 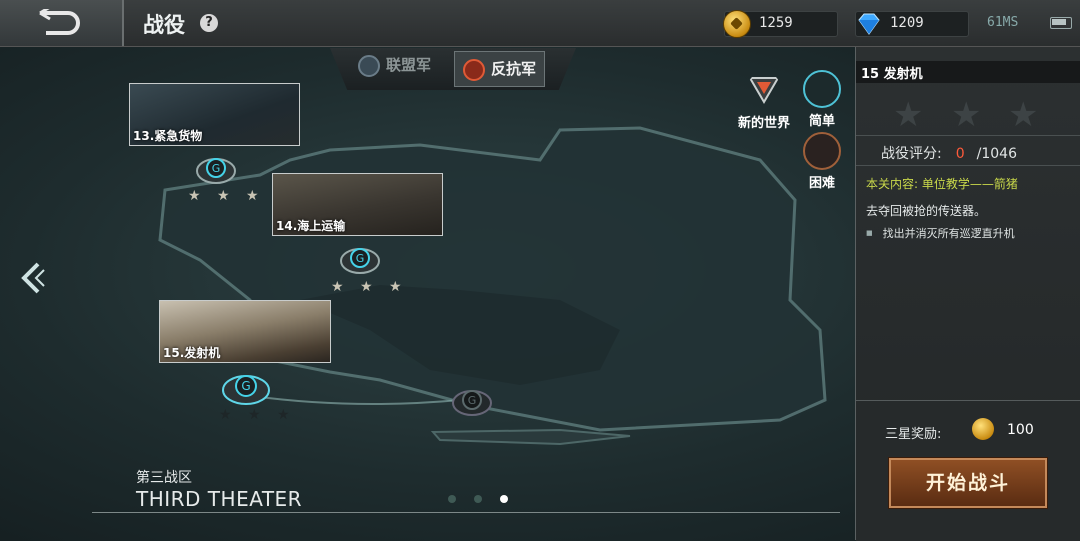 I want to click on campaign-rating: 战役评分: 0/1046, so click(x=949, y=153).